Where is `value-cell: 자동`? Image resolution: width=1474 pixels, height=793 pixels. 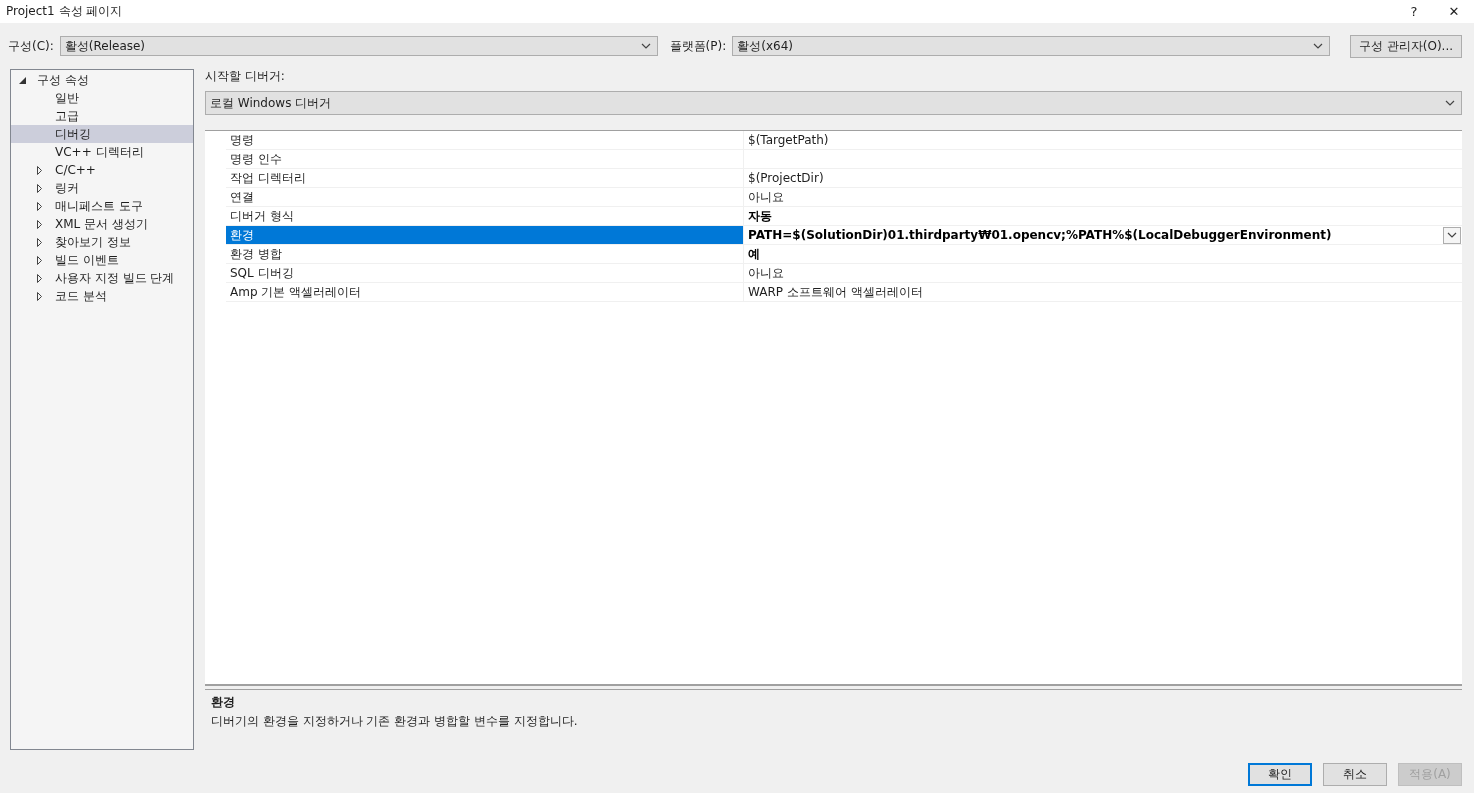 value-cell: 자동 is located at coordinates (1102, 216).